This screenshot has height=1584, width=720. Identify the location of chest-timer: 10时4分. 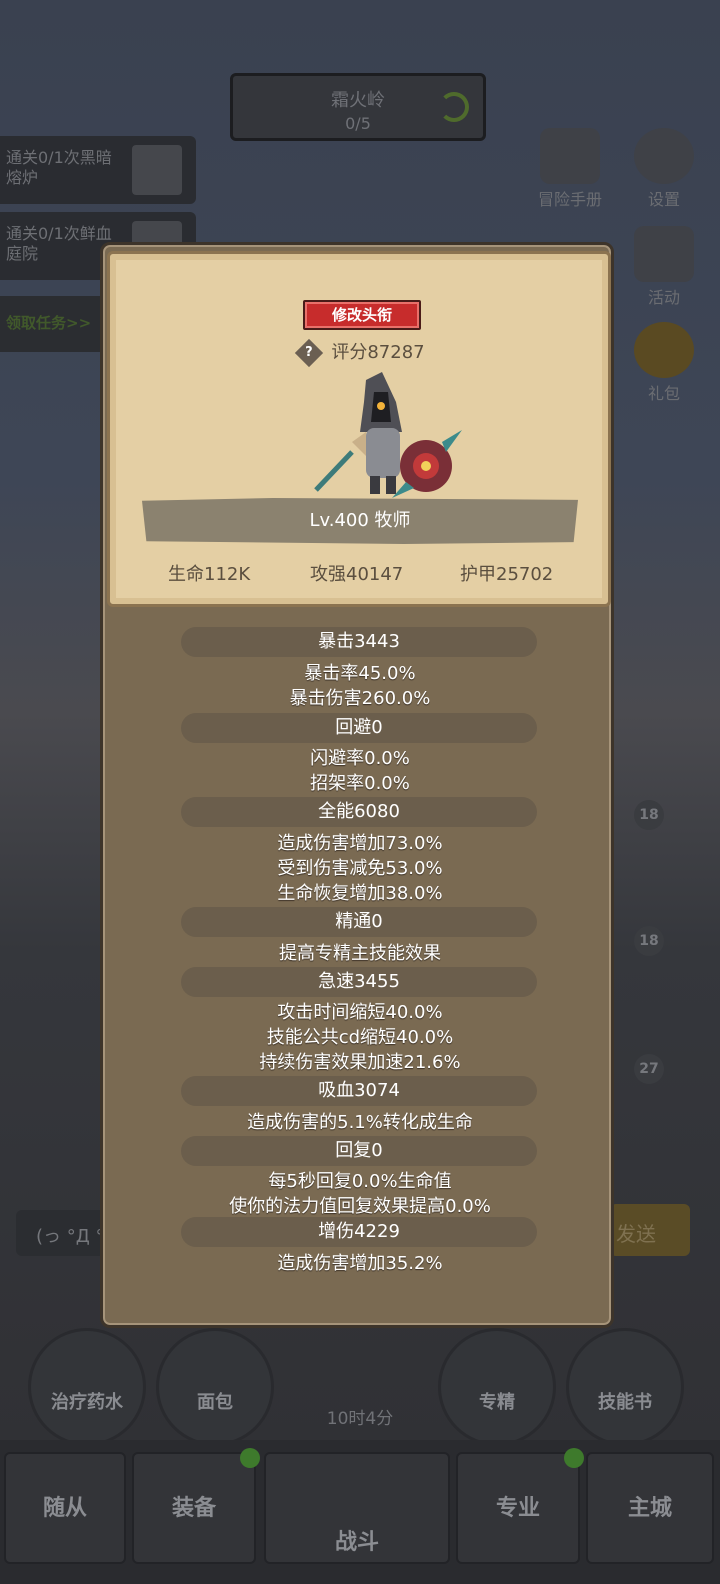
(360, 1419).